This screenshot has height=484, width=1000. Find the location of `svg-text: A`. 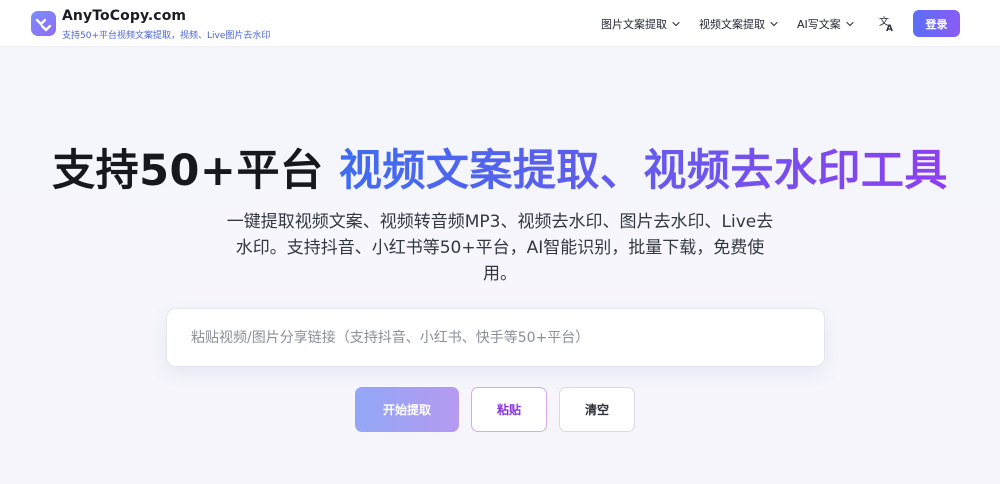

svg-text: A is located at coordinates (889, 28).